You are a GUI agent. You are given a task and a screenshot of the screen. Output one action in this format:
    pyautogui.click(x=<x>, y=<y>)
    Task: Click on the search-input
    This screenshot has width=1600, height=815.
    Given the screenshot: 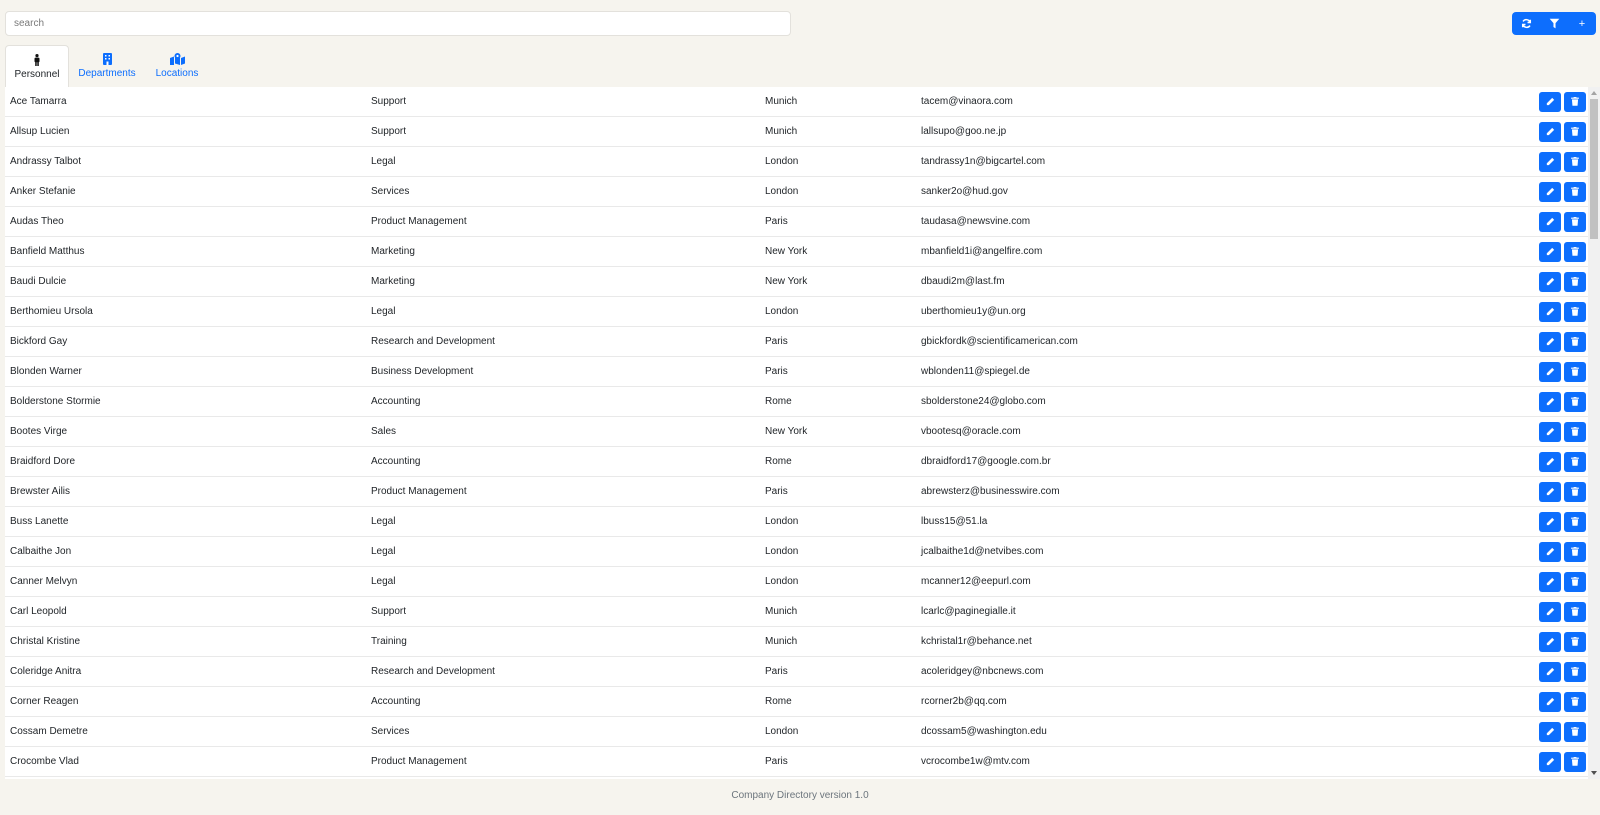 What is the action you would take?
    pyautogui.click(x=398, y=23)
    